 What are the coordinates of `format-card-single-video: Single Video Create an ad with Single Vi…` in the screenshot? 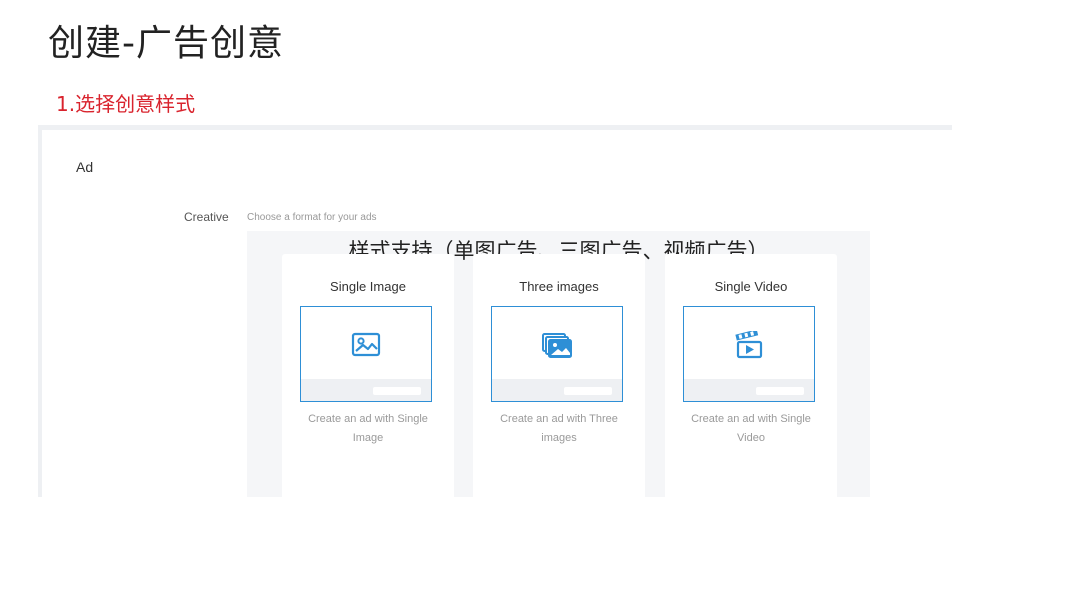 It's located at (751, 375).